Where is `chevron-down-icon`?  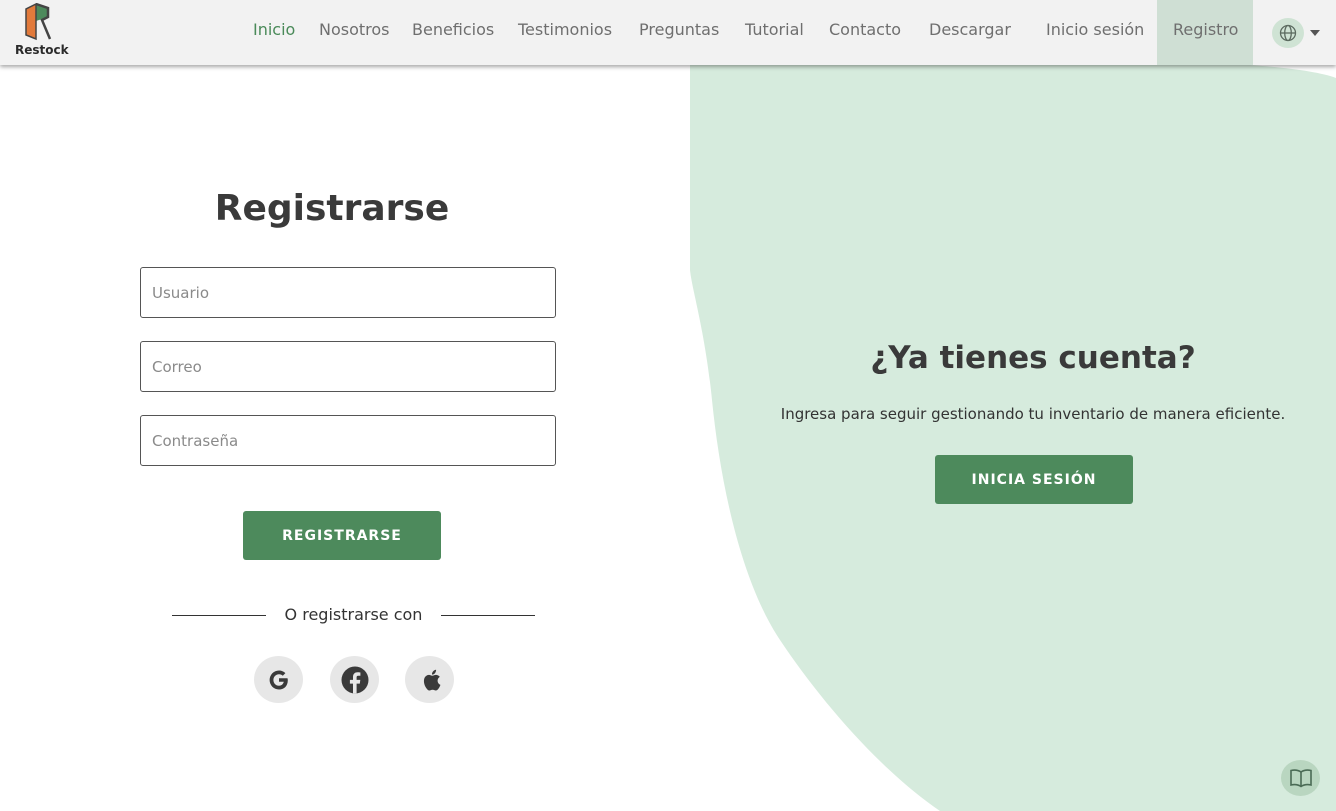 chevron-down-icon is located at coordinates (1315, 33).